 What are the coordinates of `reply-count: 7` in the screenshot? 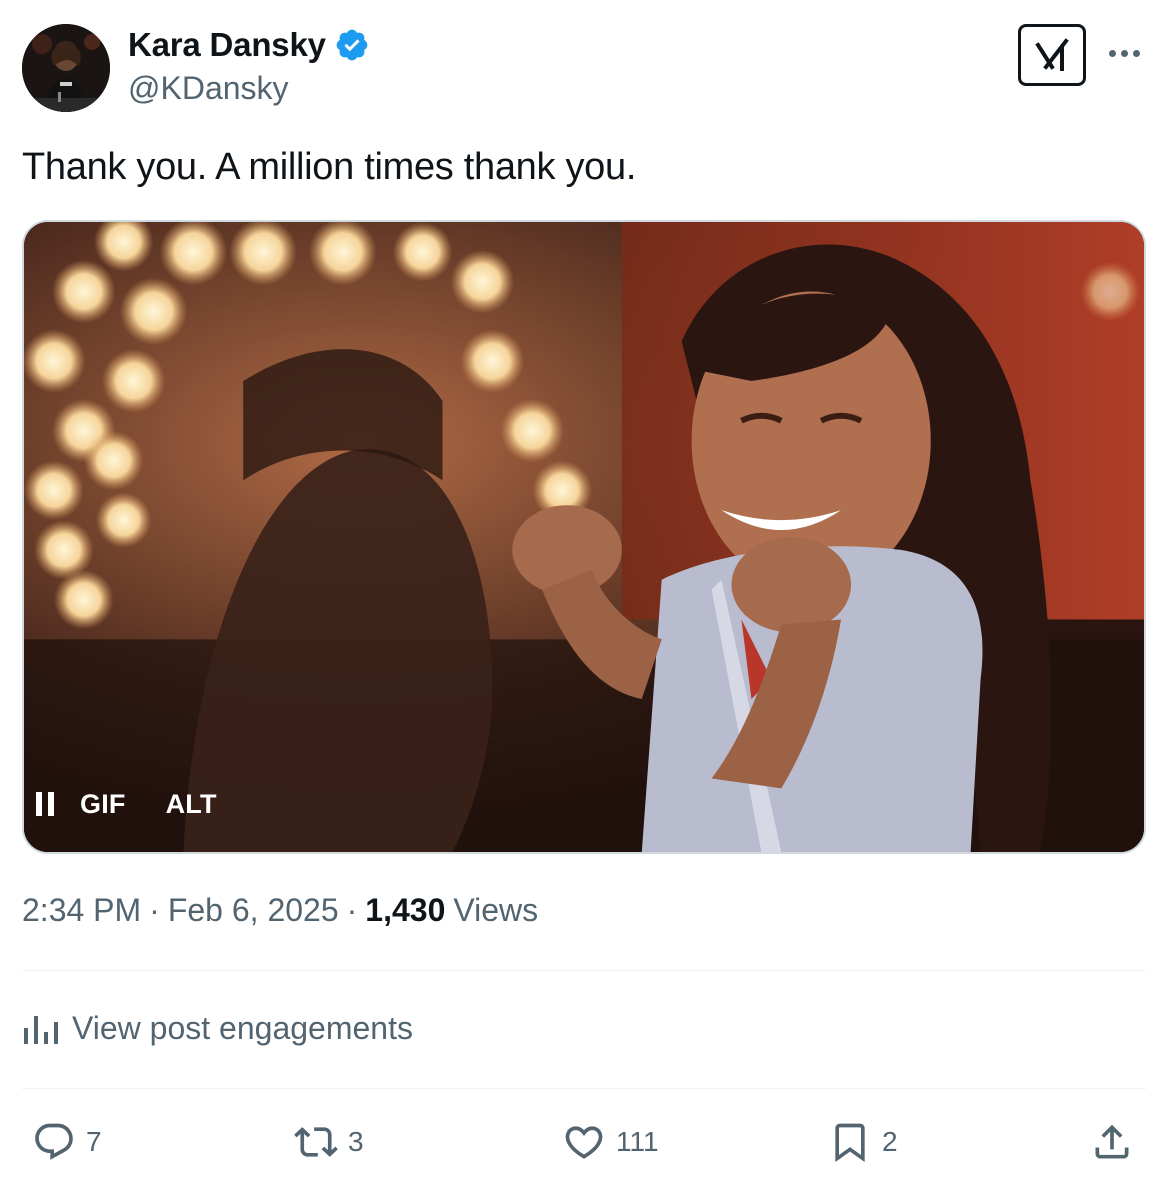 It's located at (94, 1141).